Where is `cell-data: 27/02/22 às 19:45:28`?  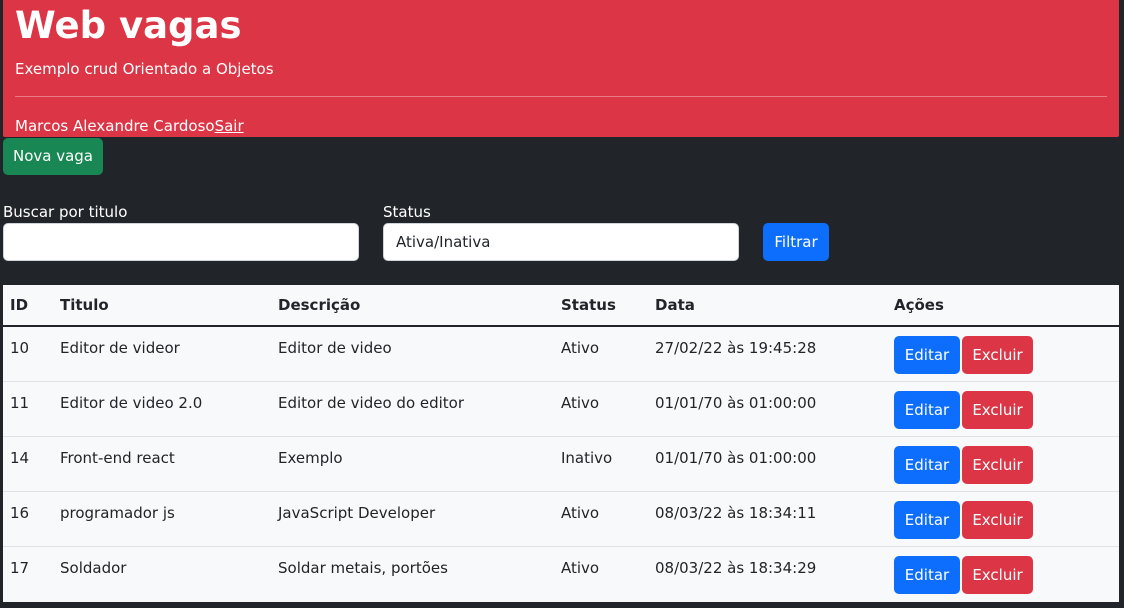 cell-data: 27/02/22 às 19:45:28 is located at coordinates (767, 354).